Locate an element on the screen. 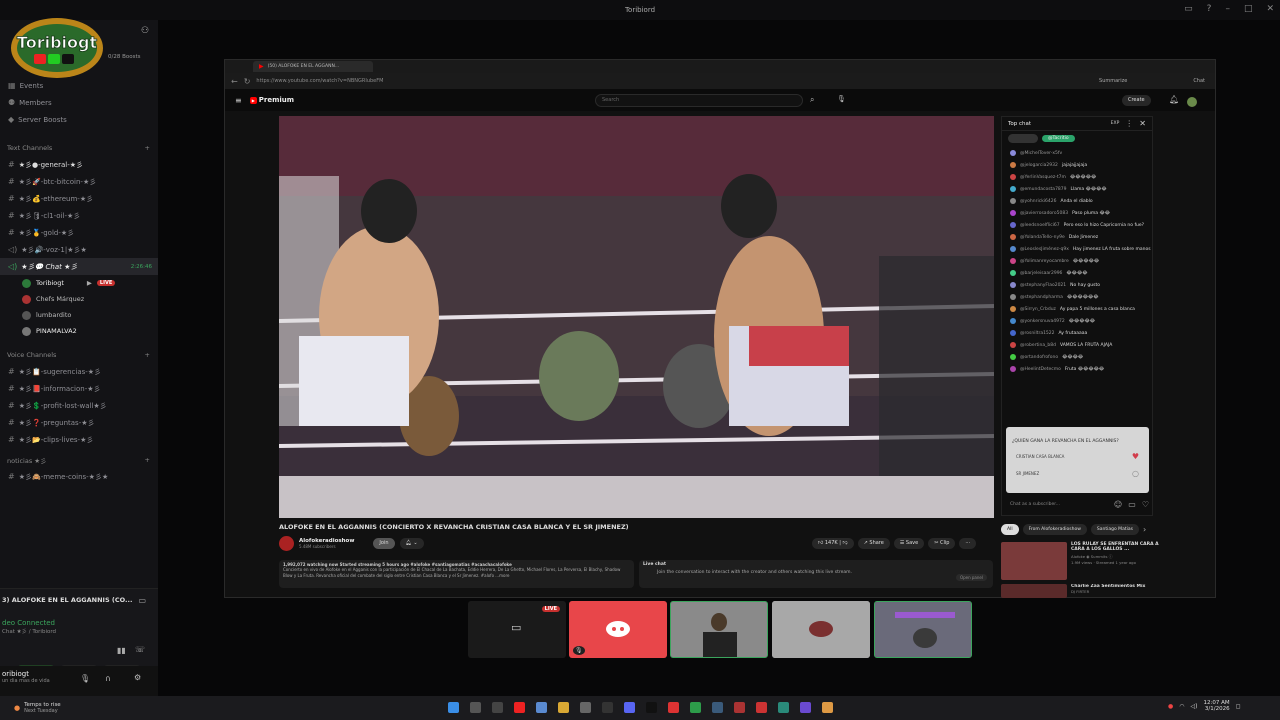  chat-username: @stephandpharma is located at coordinates (1041, 297).